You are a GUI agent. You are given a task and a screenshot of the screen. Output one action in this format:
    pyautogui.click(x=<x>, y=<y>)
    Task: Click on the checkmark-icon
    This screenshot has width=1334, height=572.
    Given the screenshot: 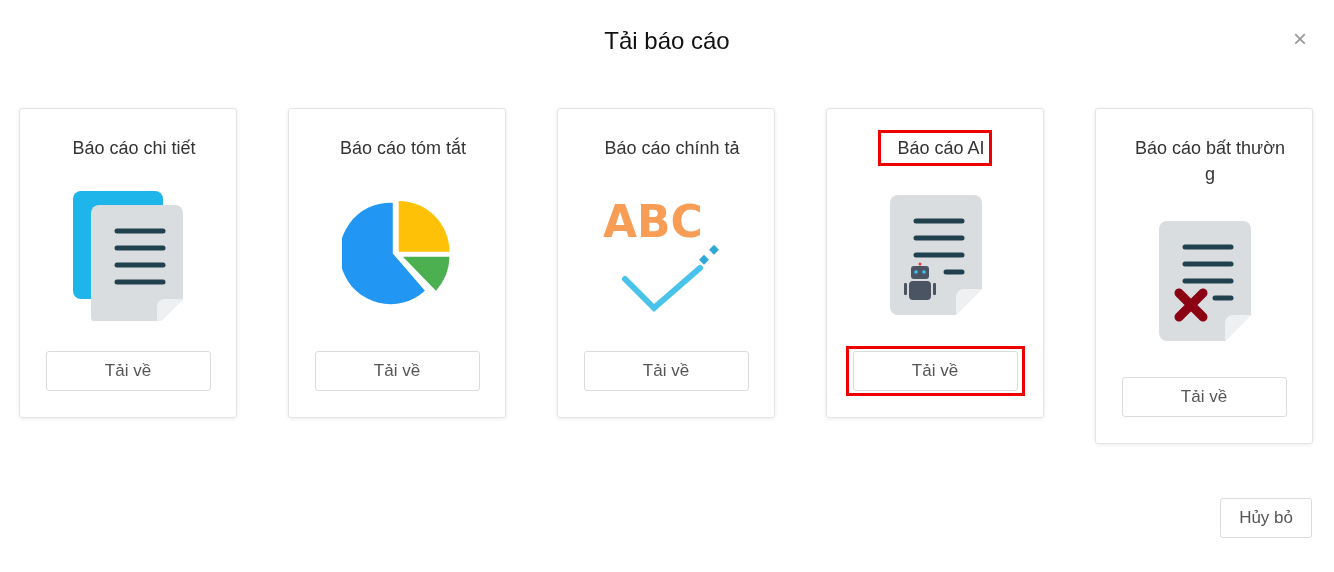 What is the action you would take?
    pyautogui.click(x=670, y=278)
    